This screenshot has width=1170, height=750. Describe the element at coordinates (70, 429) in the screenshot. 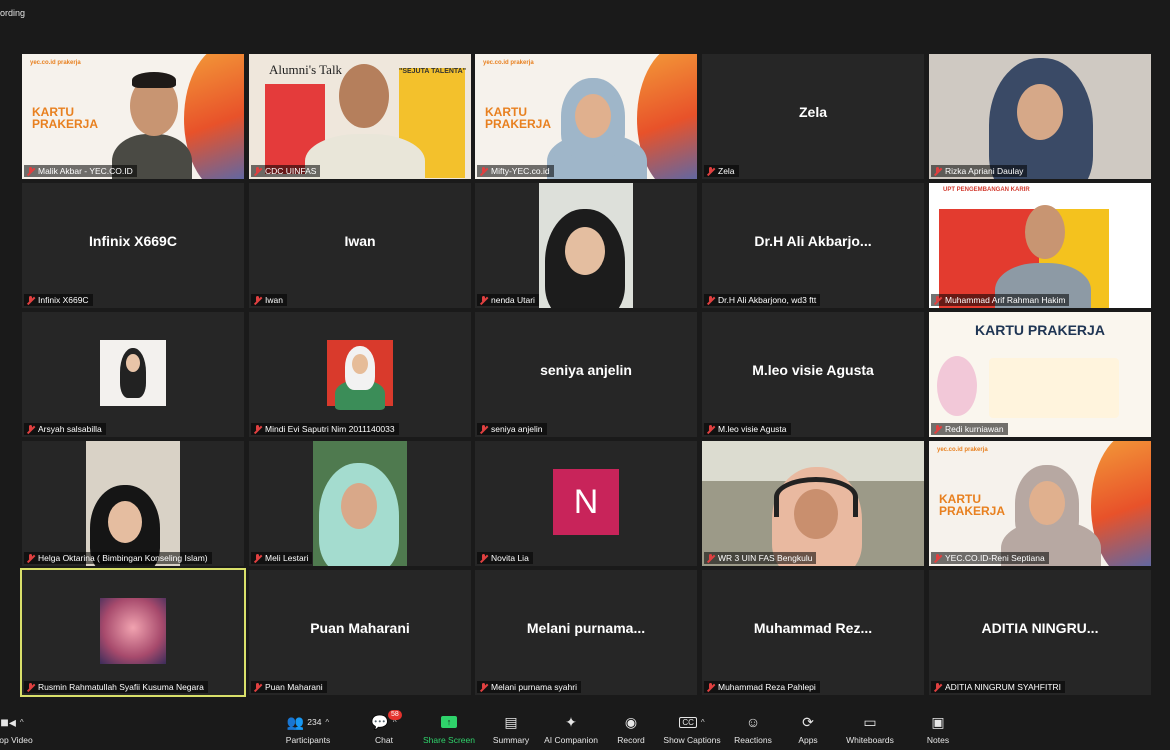

I see `participant-name: Arsyah salsabilla` at that location.